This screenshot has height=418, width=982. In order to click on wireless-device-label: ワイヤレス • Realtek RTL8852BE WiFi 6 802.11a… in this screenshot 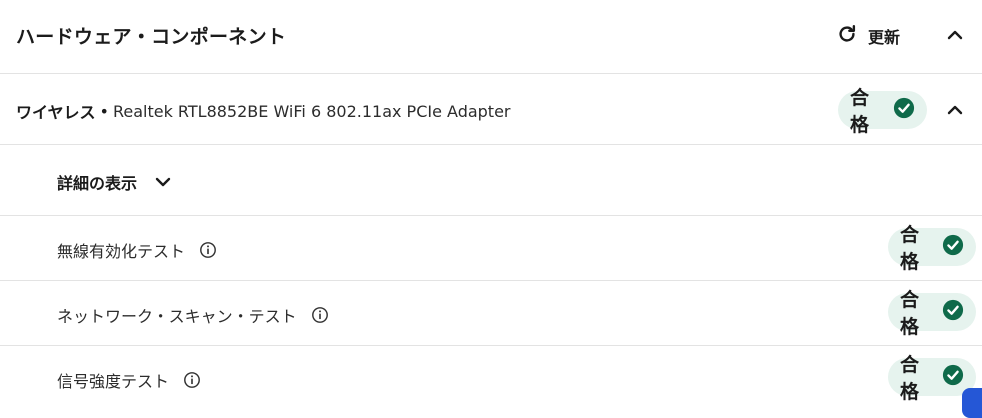, I will do `click(263, 111)`.